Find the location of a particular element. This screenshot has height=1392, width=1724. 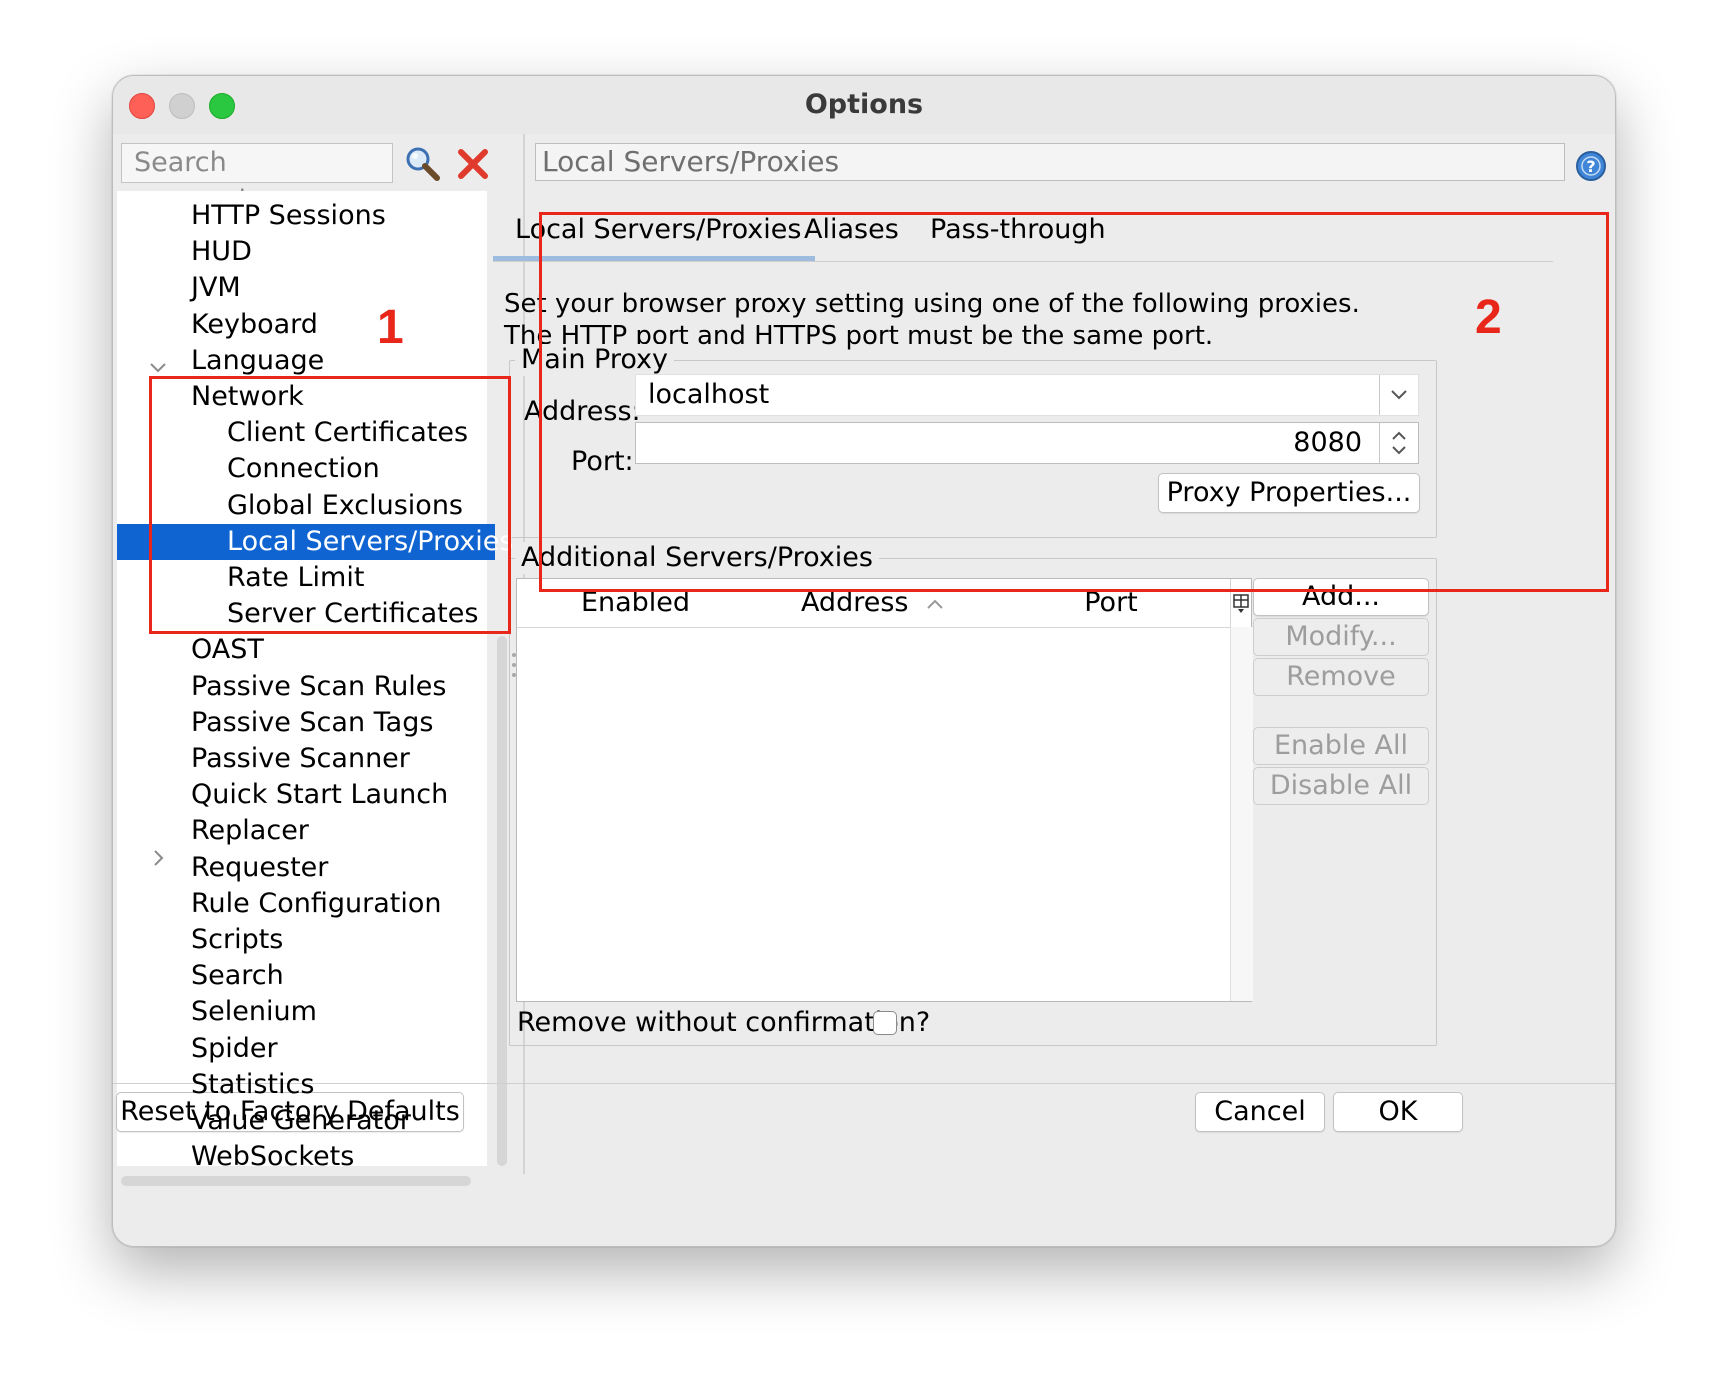

magnifier-icon is located at coordinates (423, 164).